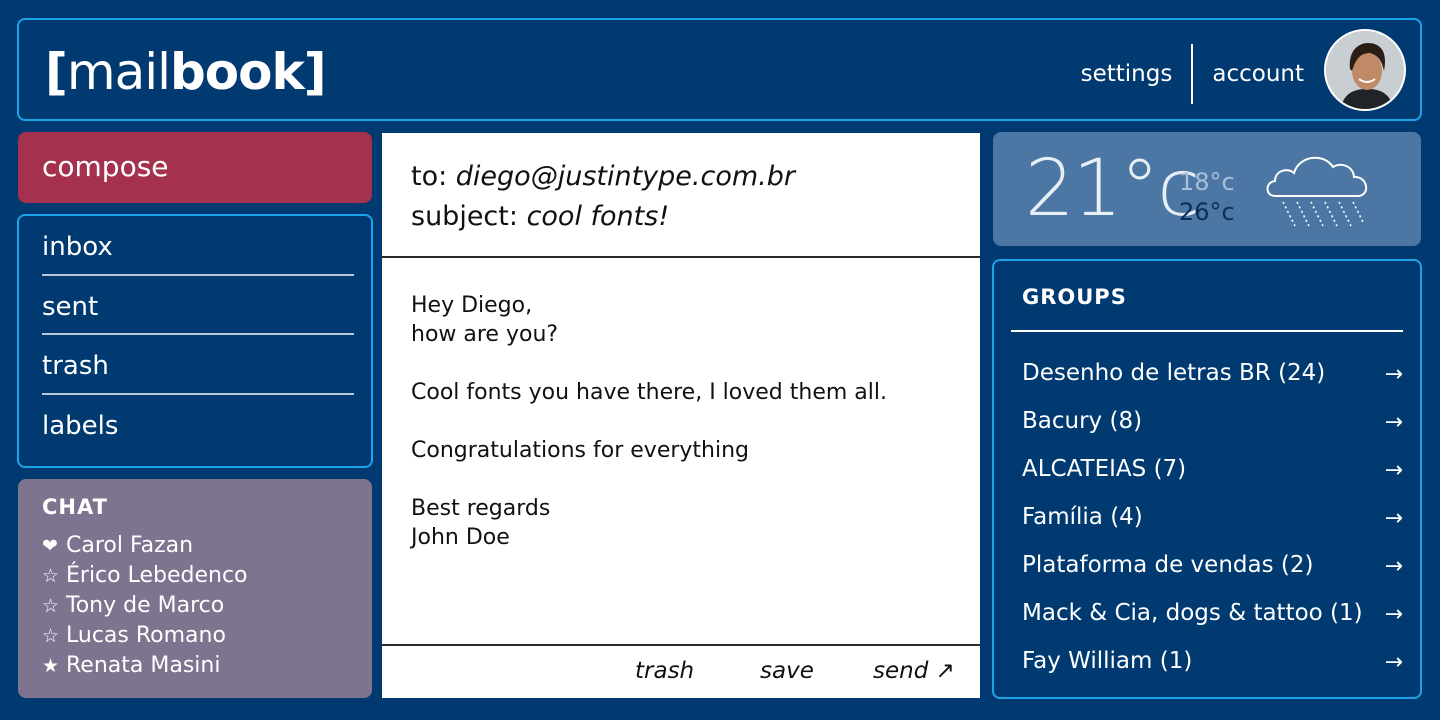 The image size is (1440, 720). I want to click on chat-contact-name: Érico Lebedenco, so click(157, 575).